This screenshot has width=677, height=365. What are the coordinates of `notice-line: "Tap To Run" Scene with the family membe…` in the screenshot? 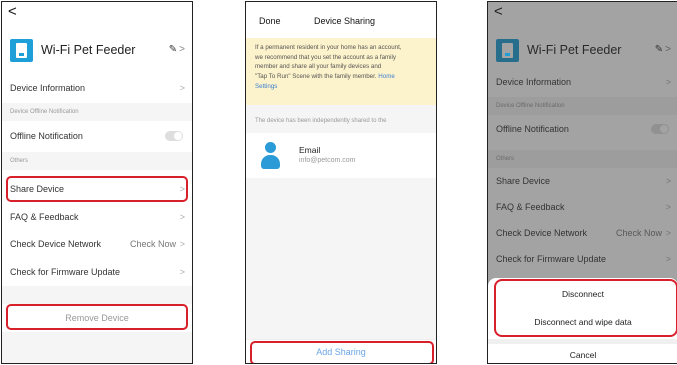 It's located at (325, 77).